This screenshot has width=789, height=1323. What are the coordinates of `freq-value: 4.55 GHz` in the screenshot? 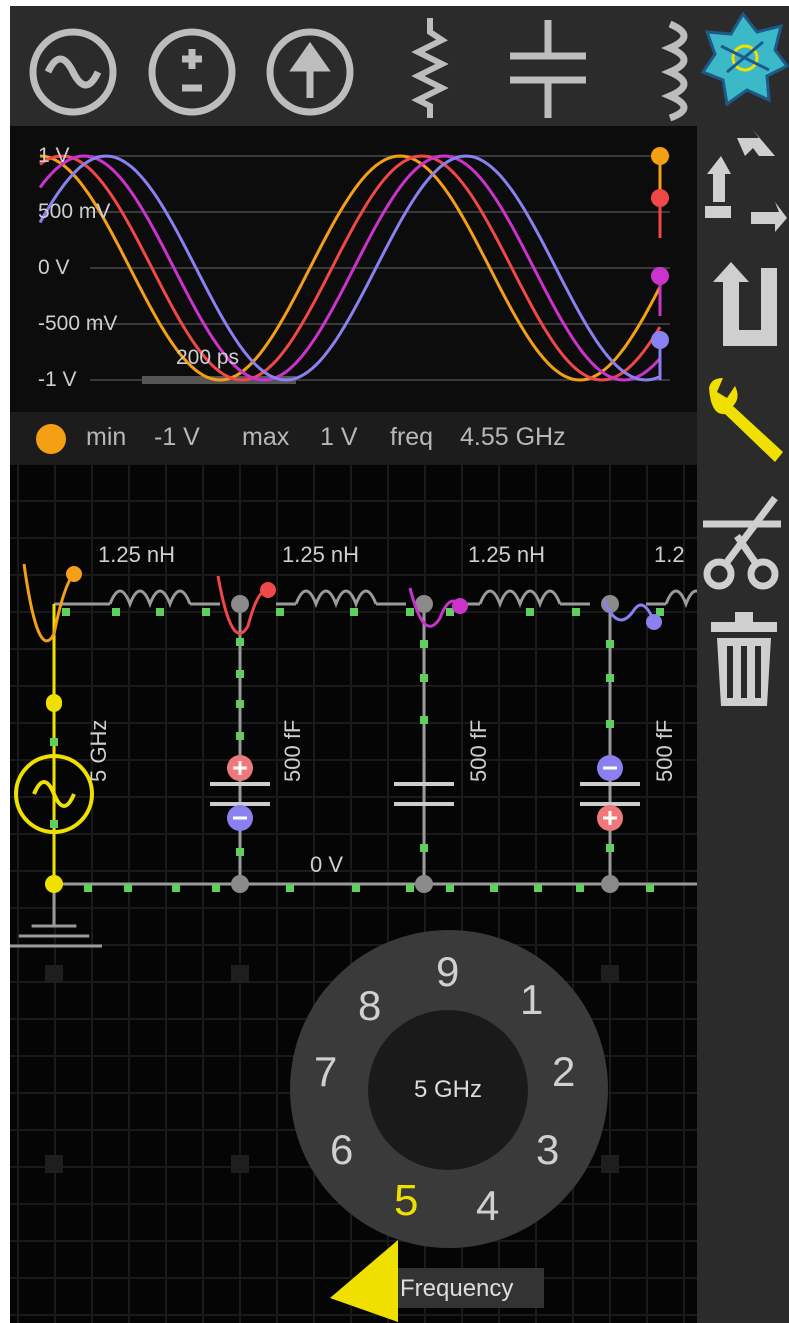 It's located at (513, 437).